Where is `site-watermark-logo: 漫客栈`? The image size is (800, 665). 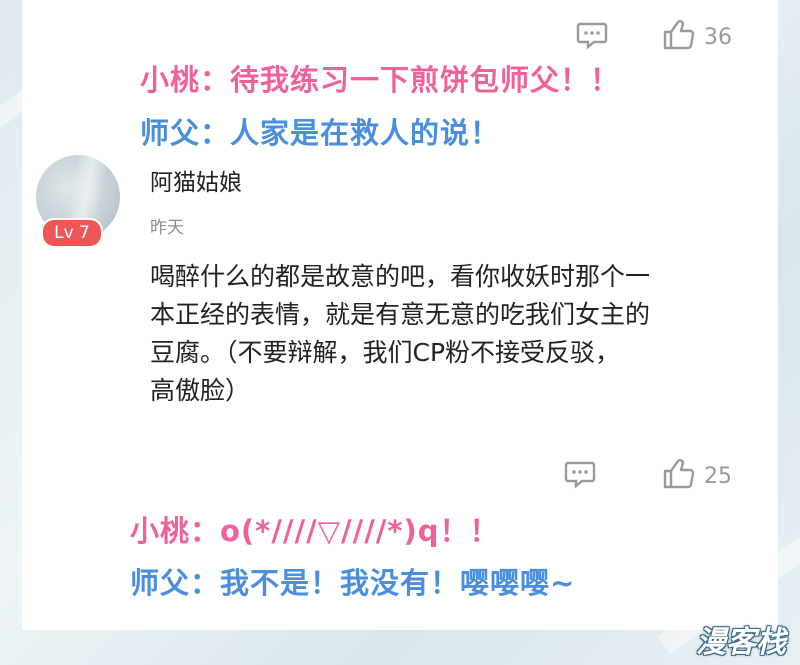 site-watermark-logo: 漫客栈 is located at coordinates (741, 642).